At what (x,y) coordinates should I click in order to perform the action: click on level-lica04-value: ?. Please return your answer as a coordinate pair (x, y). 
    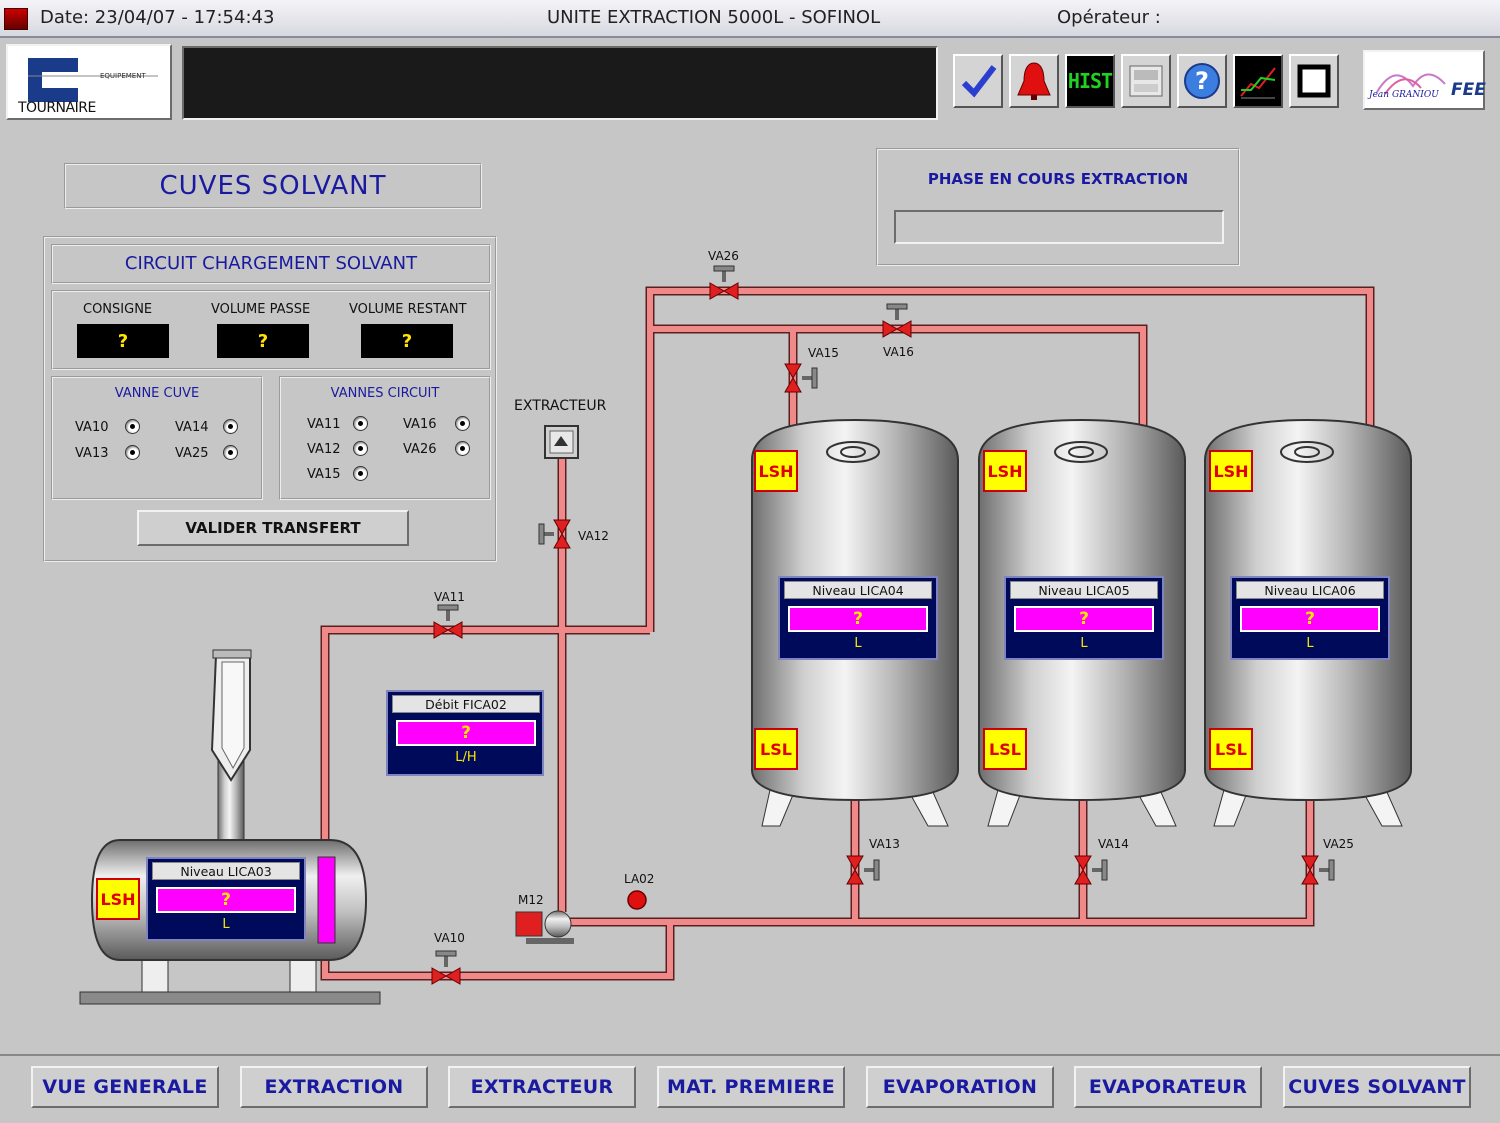
    Looking at the image, I should click on (858, 619).